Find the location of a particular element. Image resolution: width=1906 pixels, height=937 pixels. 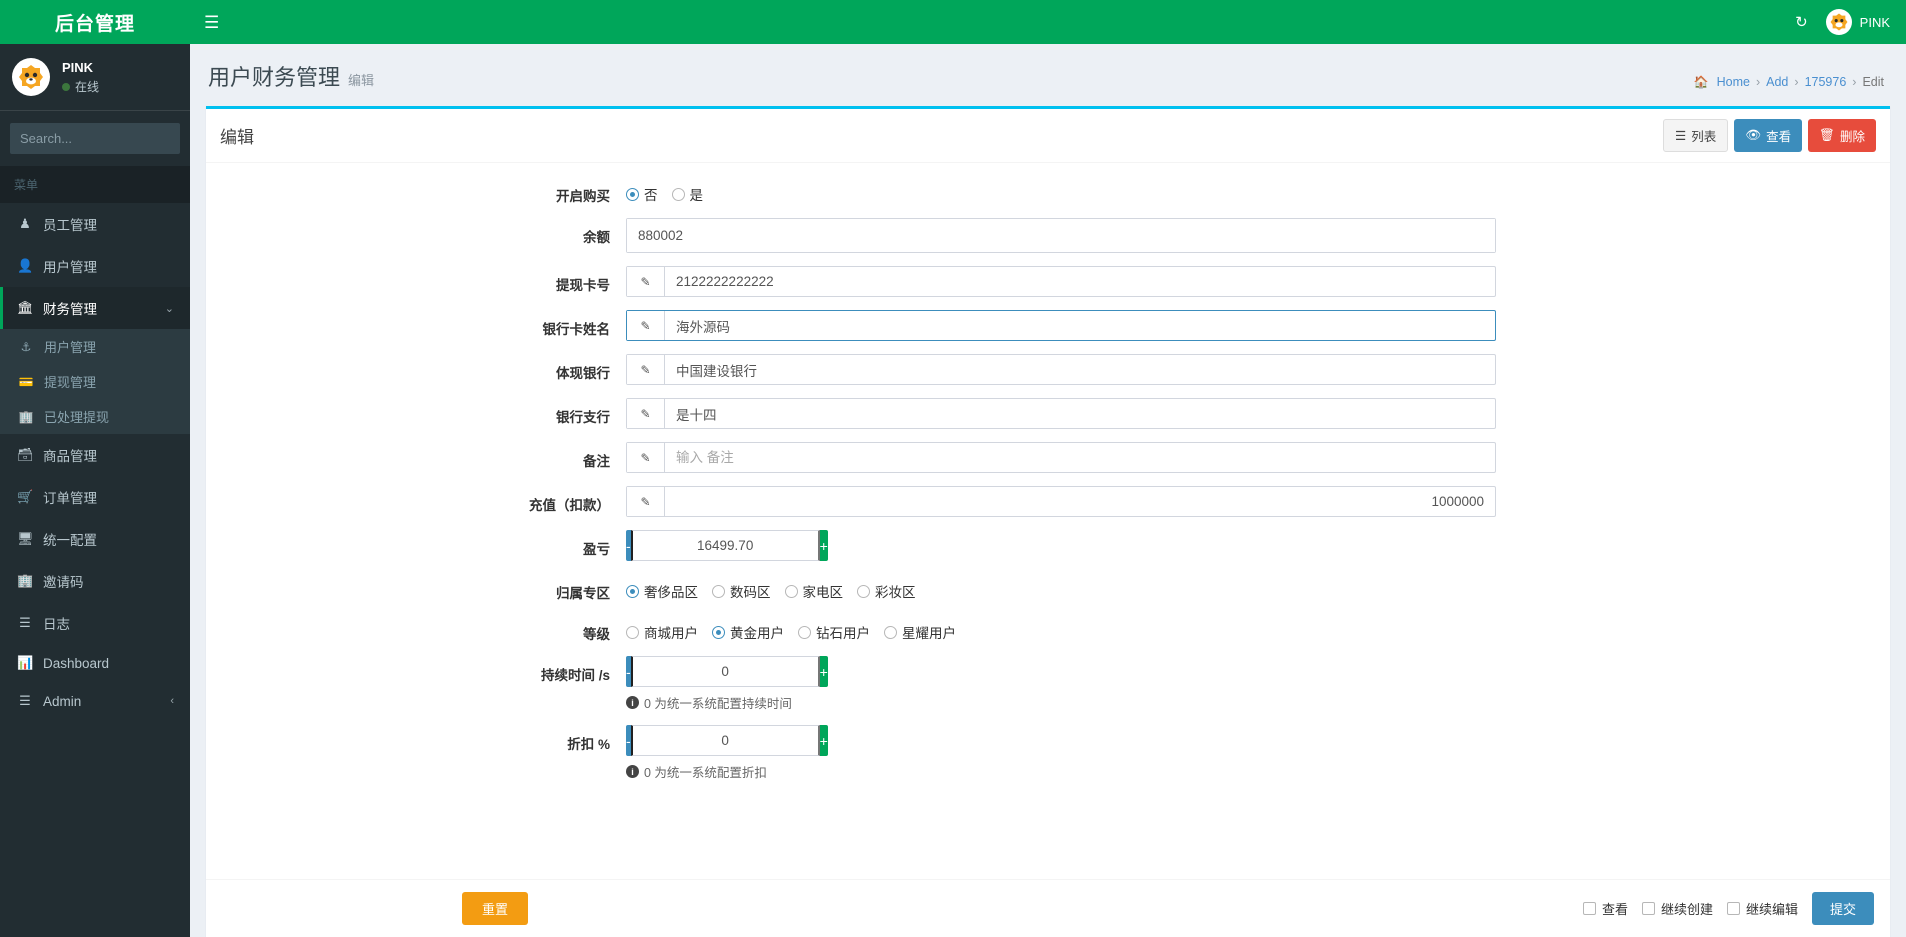

radio-level-gold: 黄金用户 is located at coordinates (748, 632).